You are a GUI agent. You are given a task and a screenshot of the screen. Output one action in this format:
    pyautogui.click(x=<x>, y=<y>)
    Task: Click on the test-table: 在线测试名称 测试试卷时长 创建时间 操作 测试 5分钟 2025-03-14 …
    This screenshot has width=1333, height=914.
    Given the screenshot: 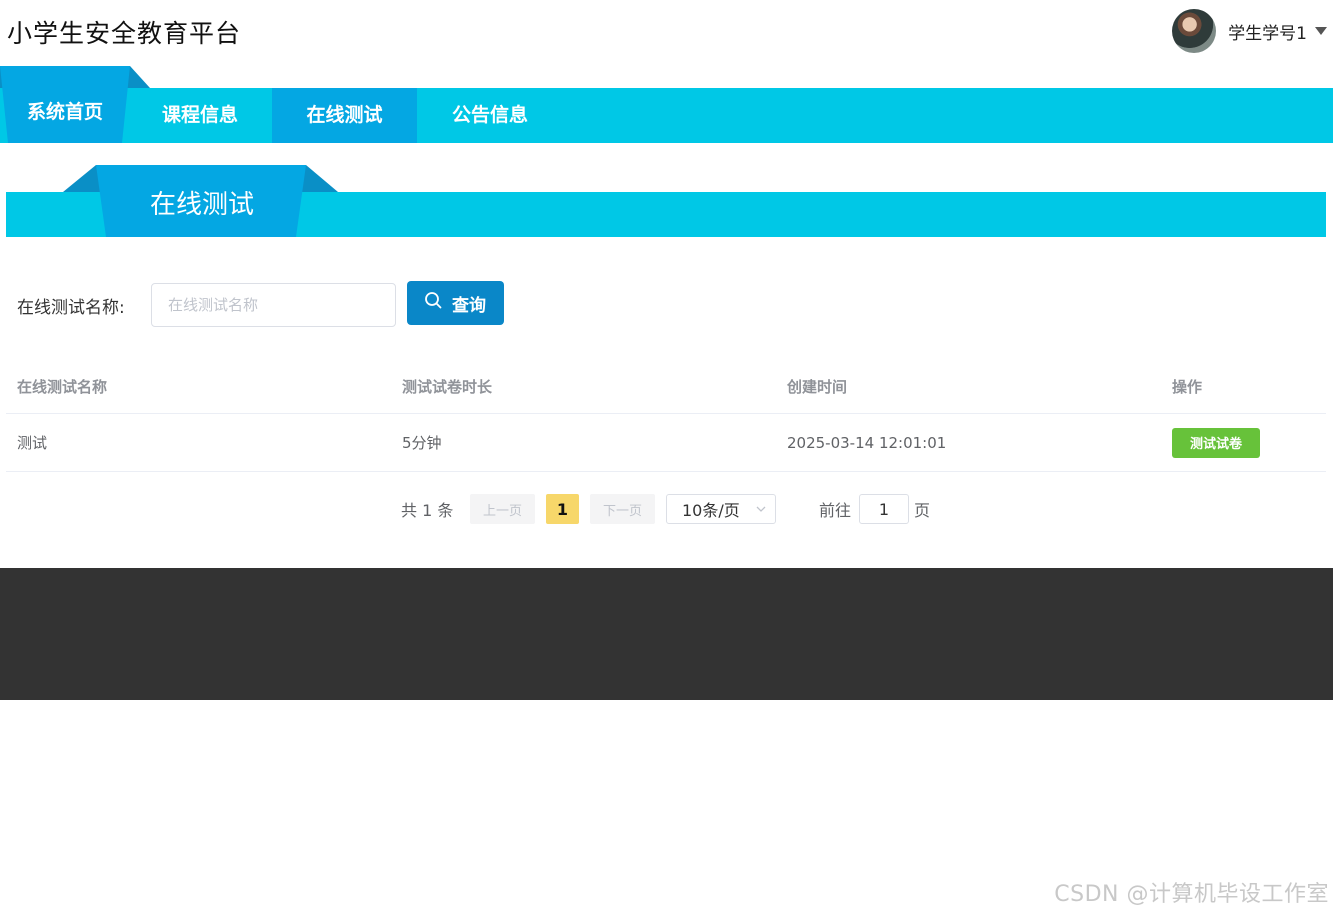 What is the action you would take?
    pyautogui.click(x=666, y=416)
    